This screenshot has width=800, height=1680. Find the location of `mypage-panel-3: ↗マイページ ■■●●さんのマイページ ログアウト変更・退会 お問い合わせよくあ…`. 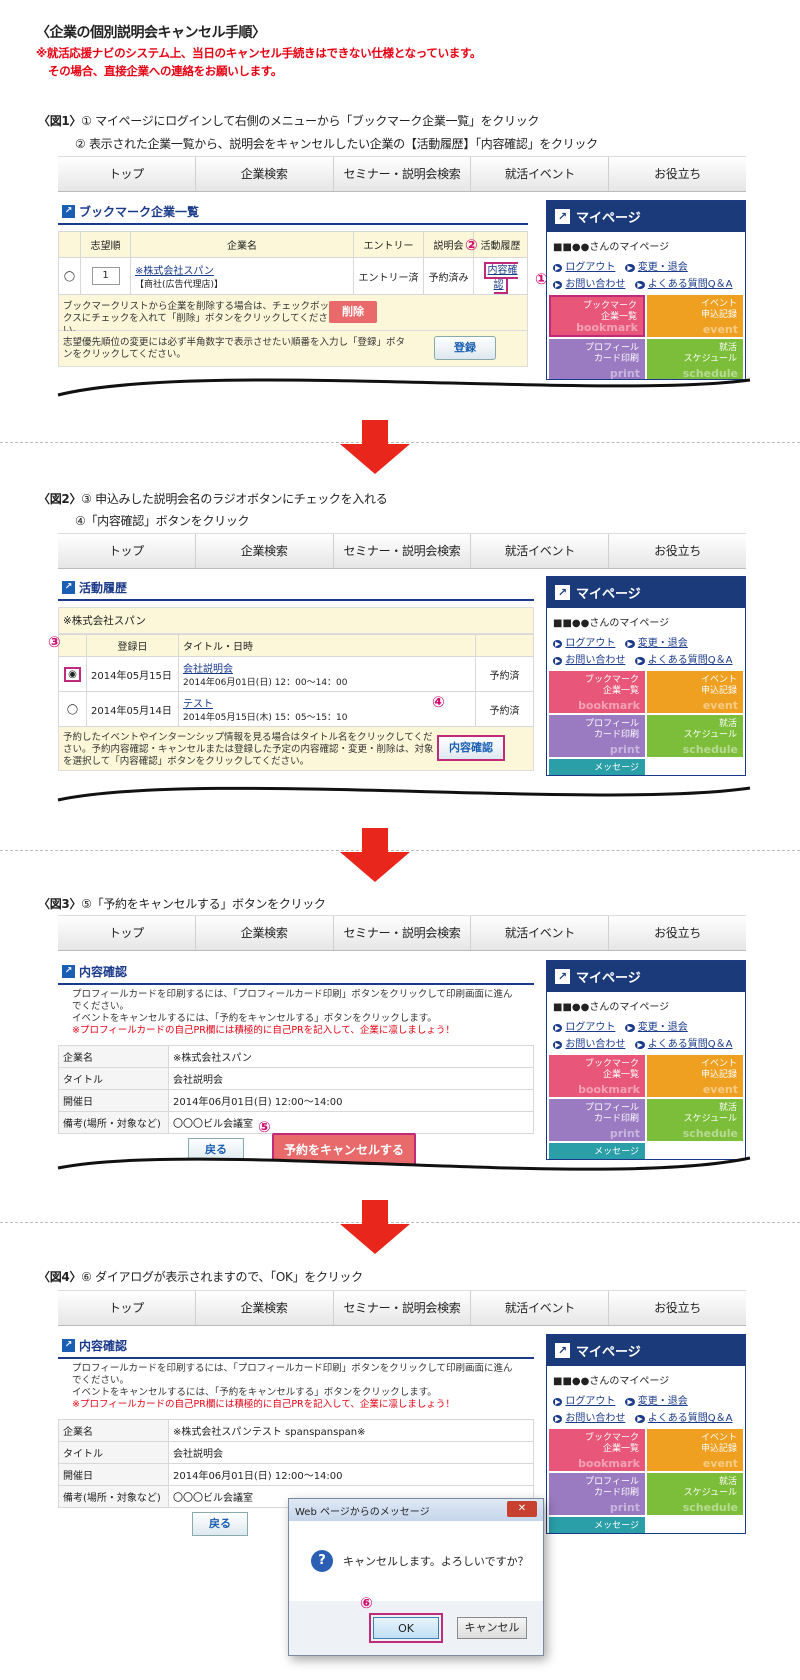

mypage-panel-3: ↗マイページ ■■●●さんのマイページ ログアウト変更・退会 お問い合わせよくあ… is located at coordinates (646, 1060).